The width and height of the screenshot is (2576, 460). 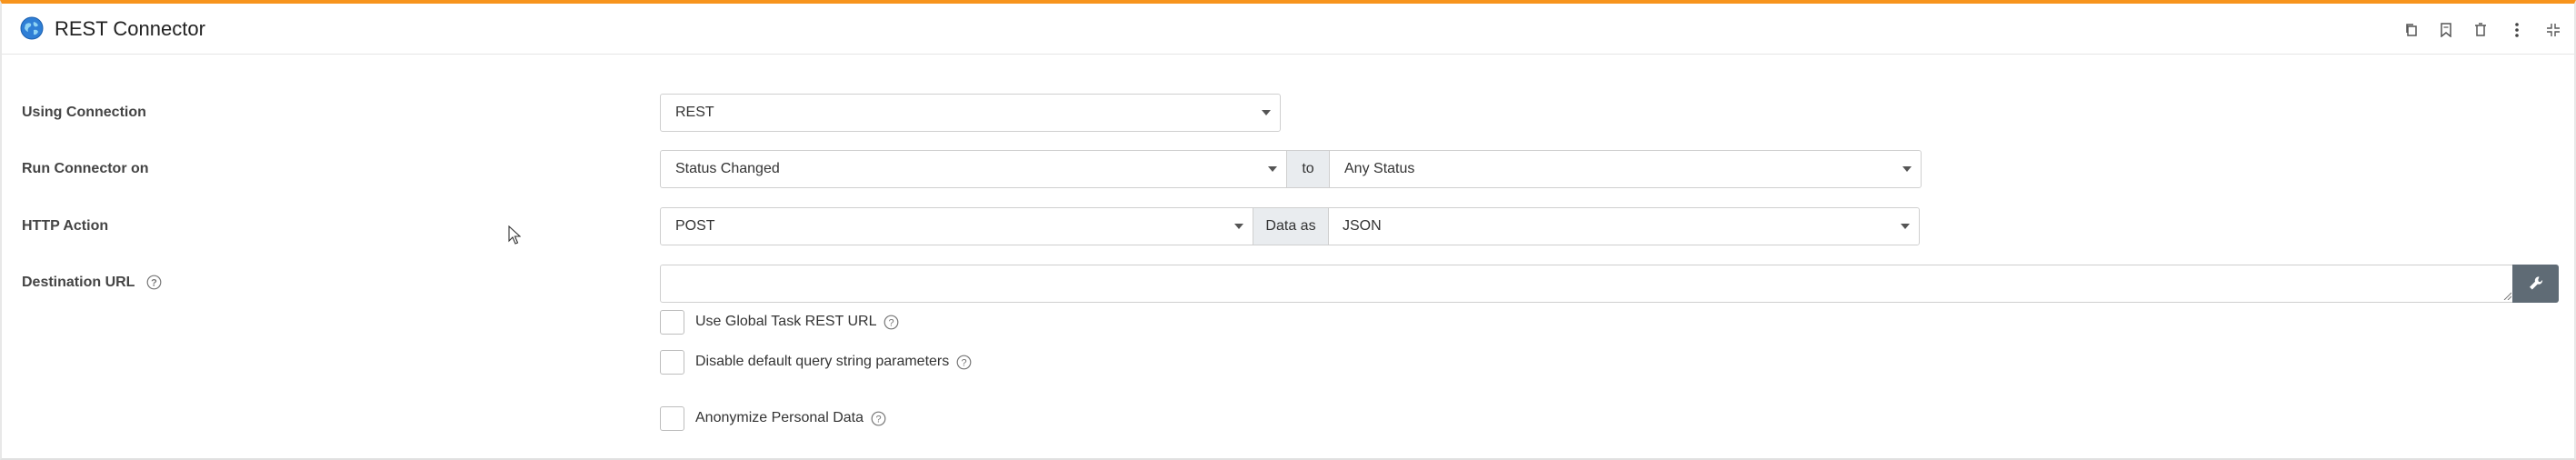 I want to click on wrench-icon, so click(x=2535, y=283).